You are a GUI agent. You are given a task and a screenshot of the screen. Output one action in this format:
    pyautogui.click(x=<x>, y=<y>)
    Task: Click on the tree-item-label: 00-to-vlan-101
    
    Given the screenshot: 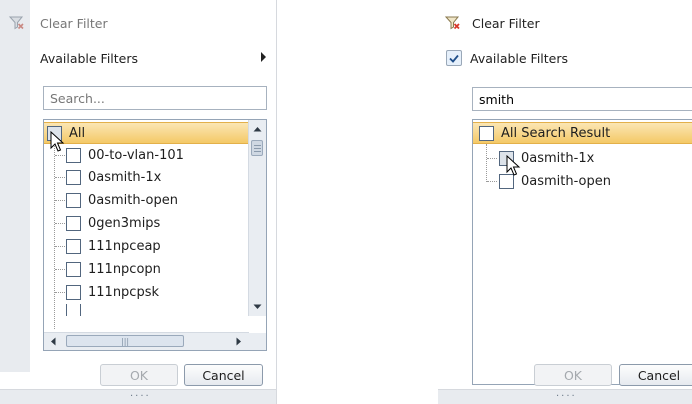 What is the action you would take?
    pyautogui.click(x=136, y=155)
    